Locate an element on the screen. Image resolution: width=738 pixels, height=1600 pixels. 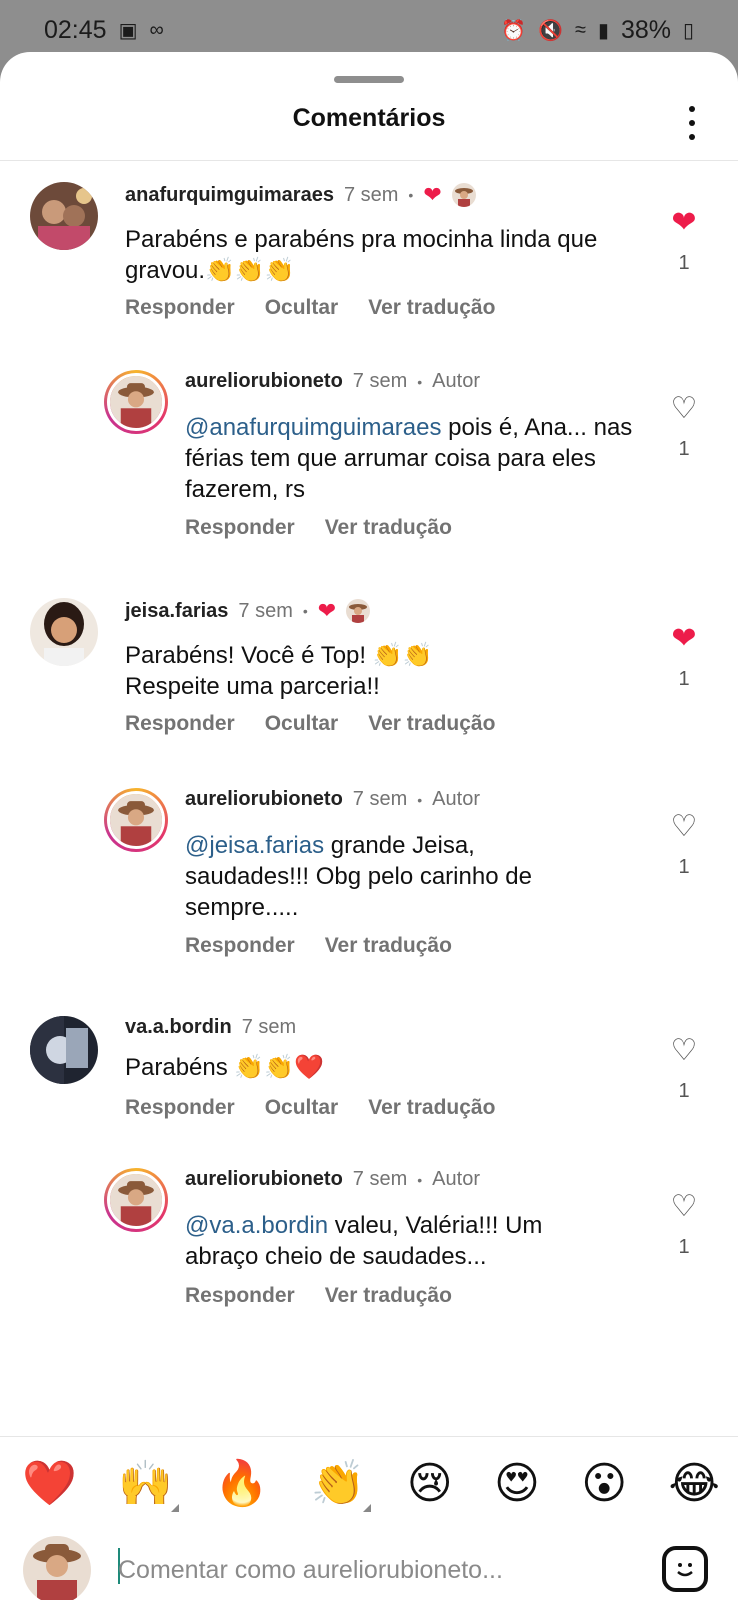
comment-composer is located at coordinates (369, 1565).